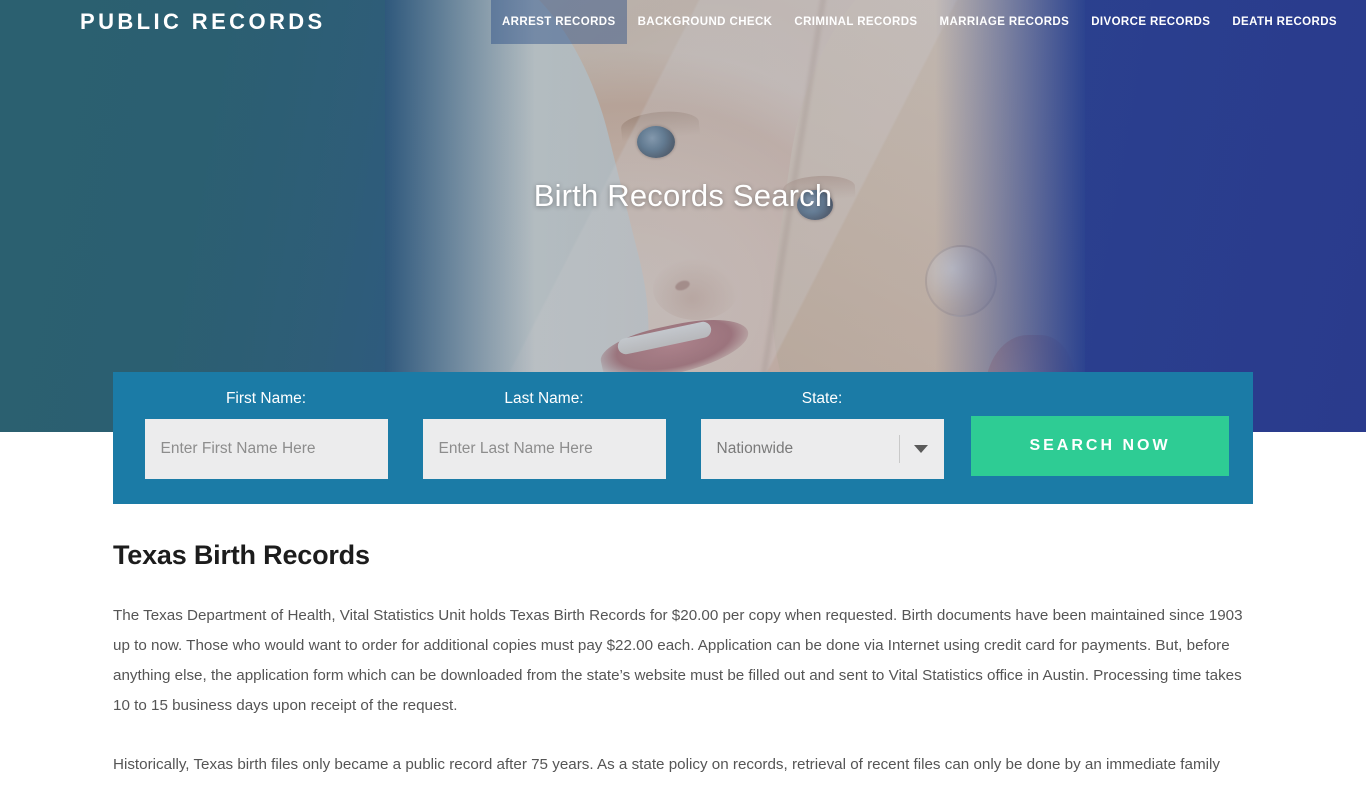 The width and height of the screenshot is (1366, 809). What do you see at coordinates (460, 216) in the screenshot?
I see `photo-fade-left` at bounding box center [460, 216].